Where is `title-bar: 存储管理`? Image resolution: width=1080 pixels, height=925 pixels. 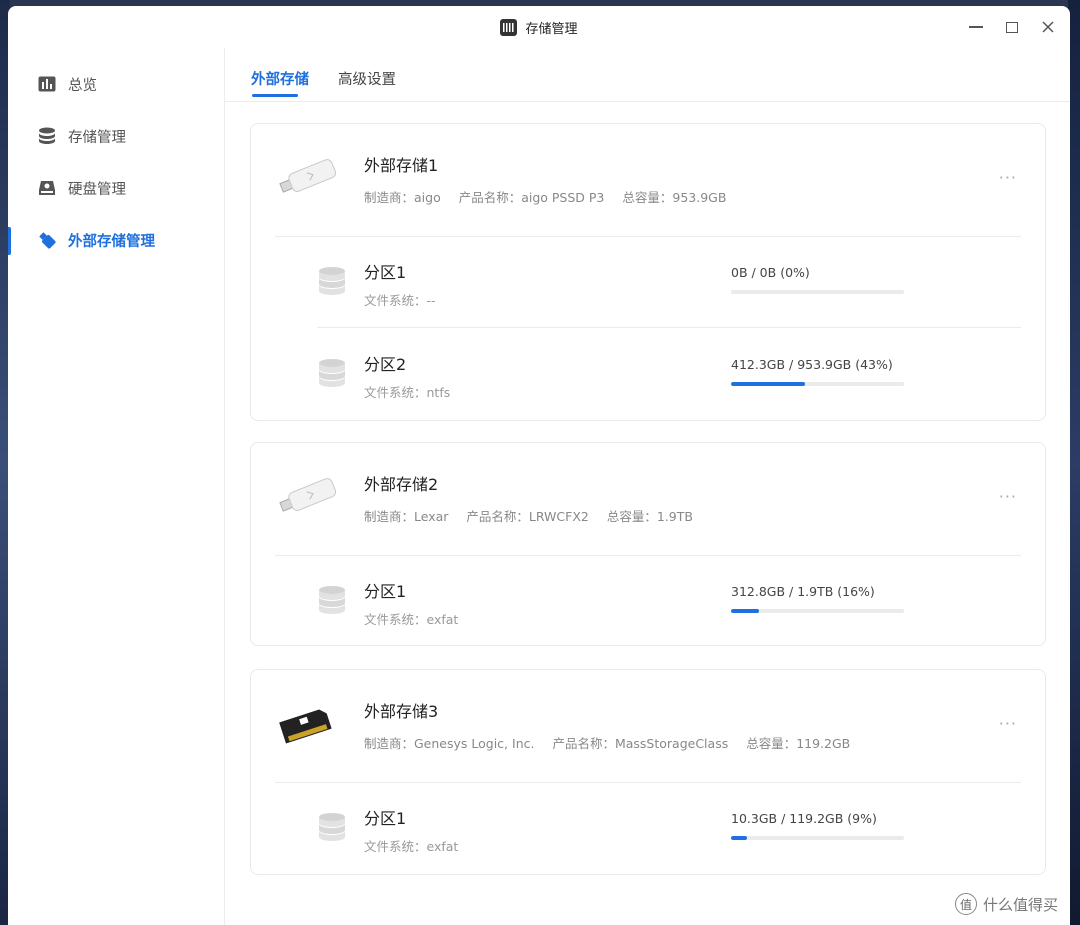
title-bar: 存储管理 is located at coordinates (539, 27).